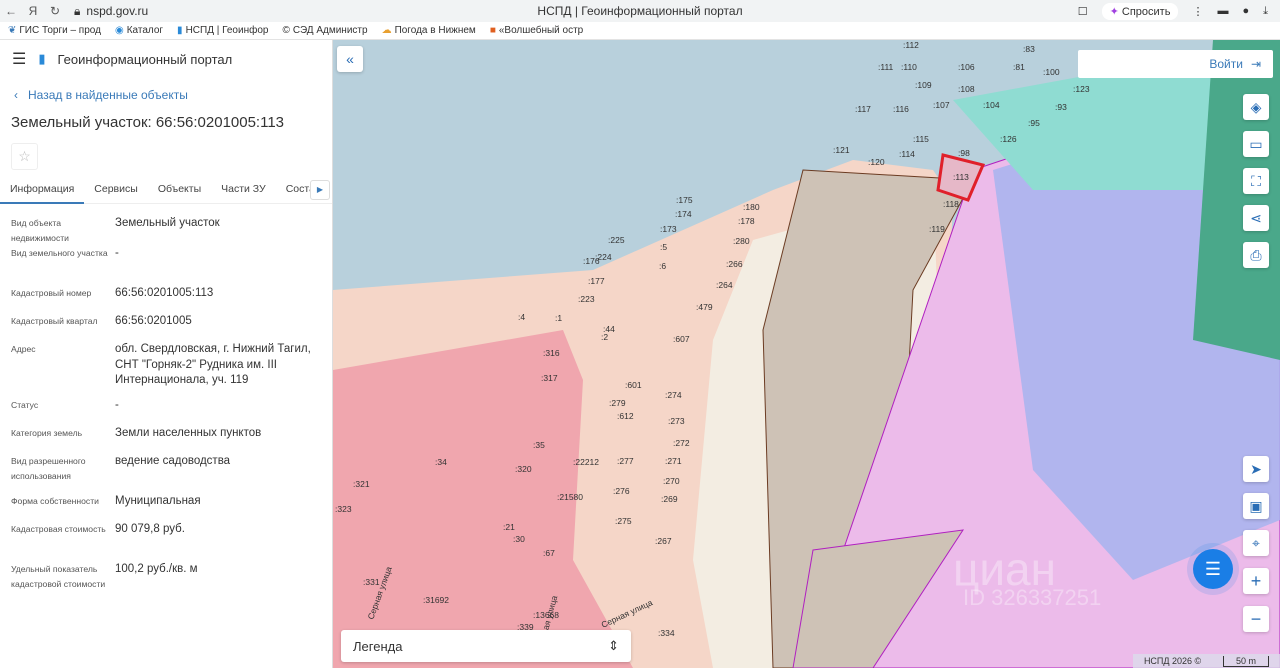  What do you see at coordinates (623, 521) in the screenshot?
I see `parcel-label: :275` at bounding box center [623, 521].